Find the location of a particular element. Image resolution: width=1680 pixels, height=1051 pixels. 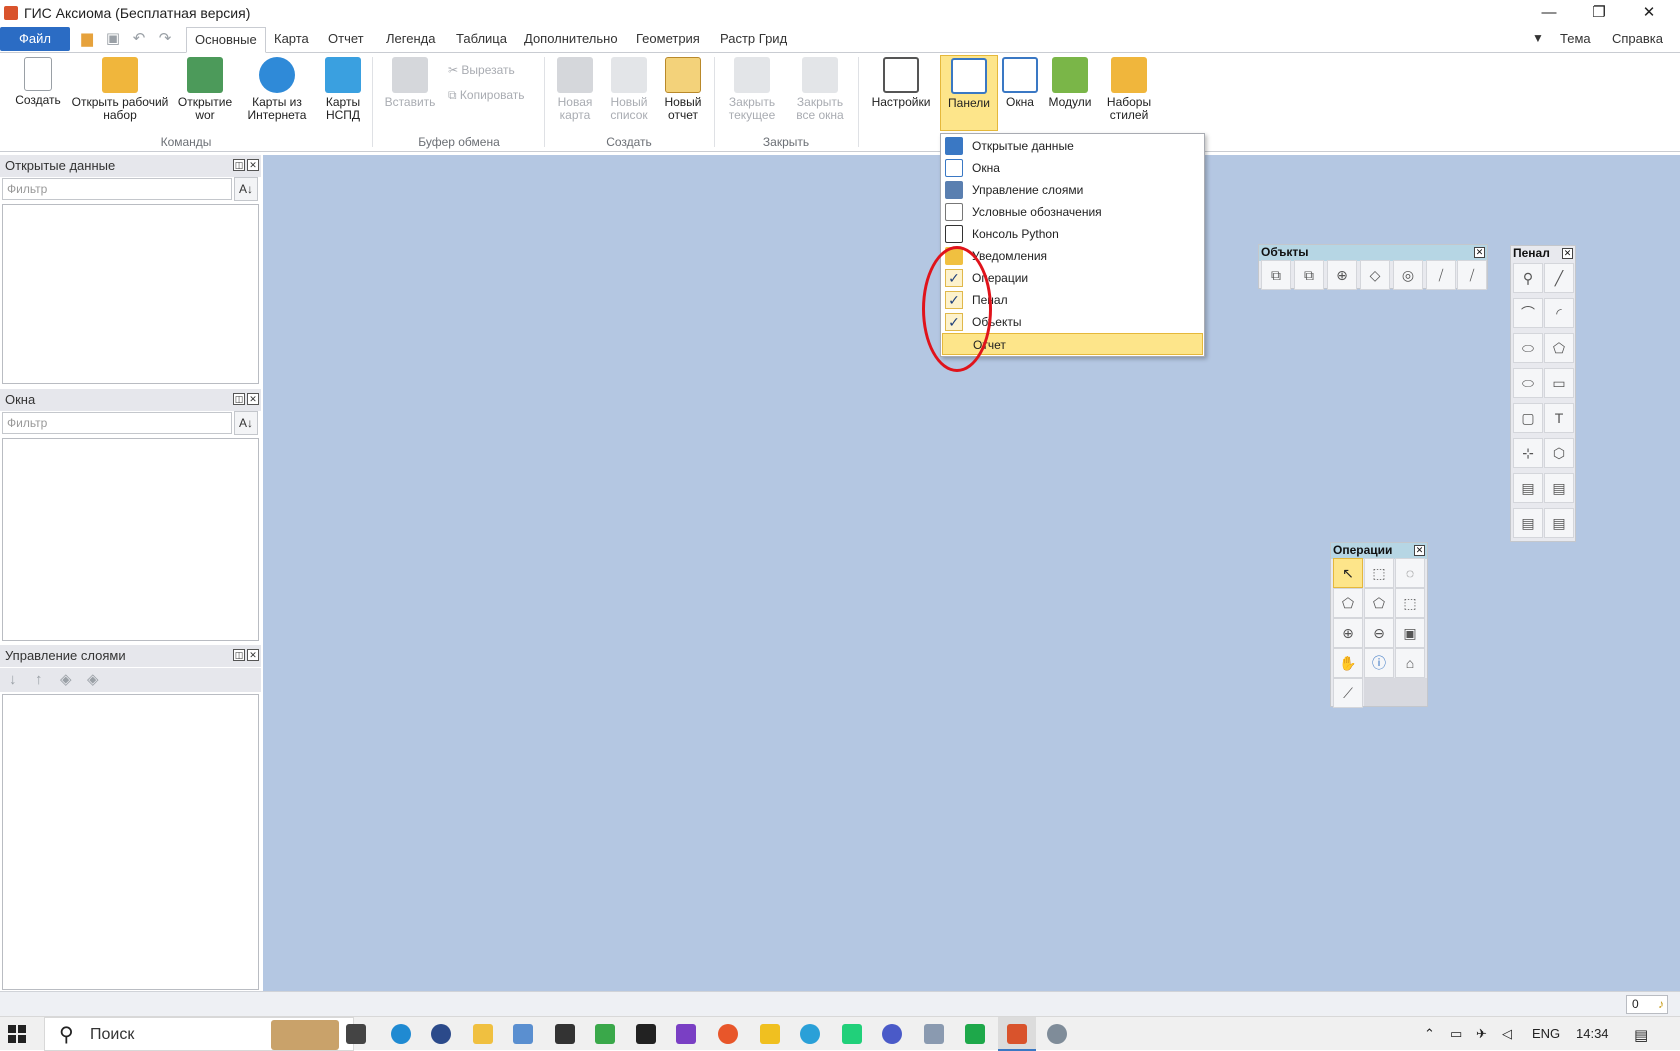

rectangle-icon: ▭ is located at coordinates (1559, 383).